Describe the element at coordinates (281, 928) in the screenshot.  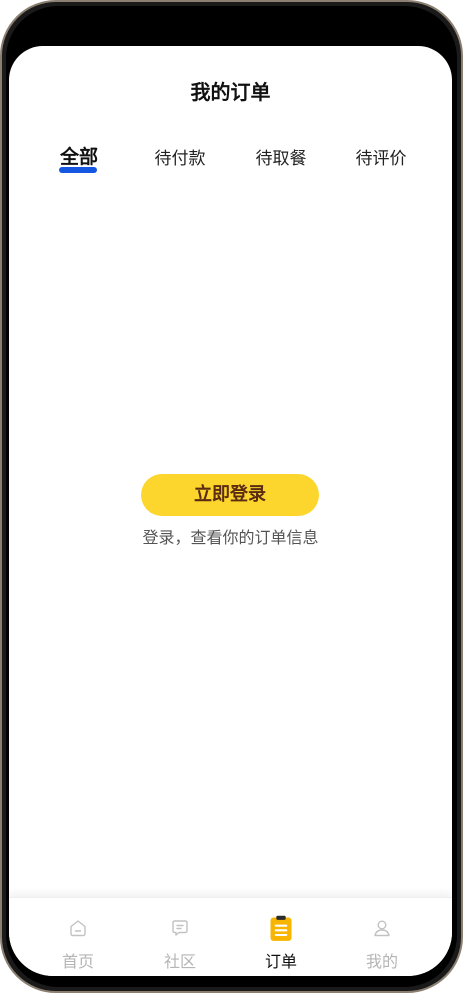
I see `order-clipboard-icon` at that location.